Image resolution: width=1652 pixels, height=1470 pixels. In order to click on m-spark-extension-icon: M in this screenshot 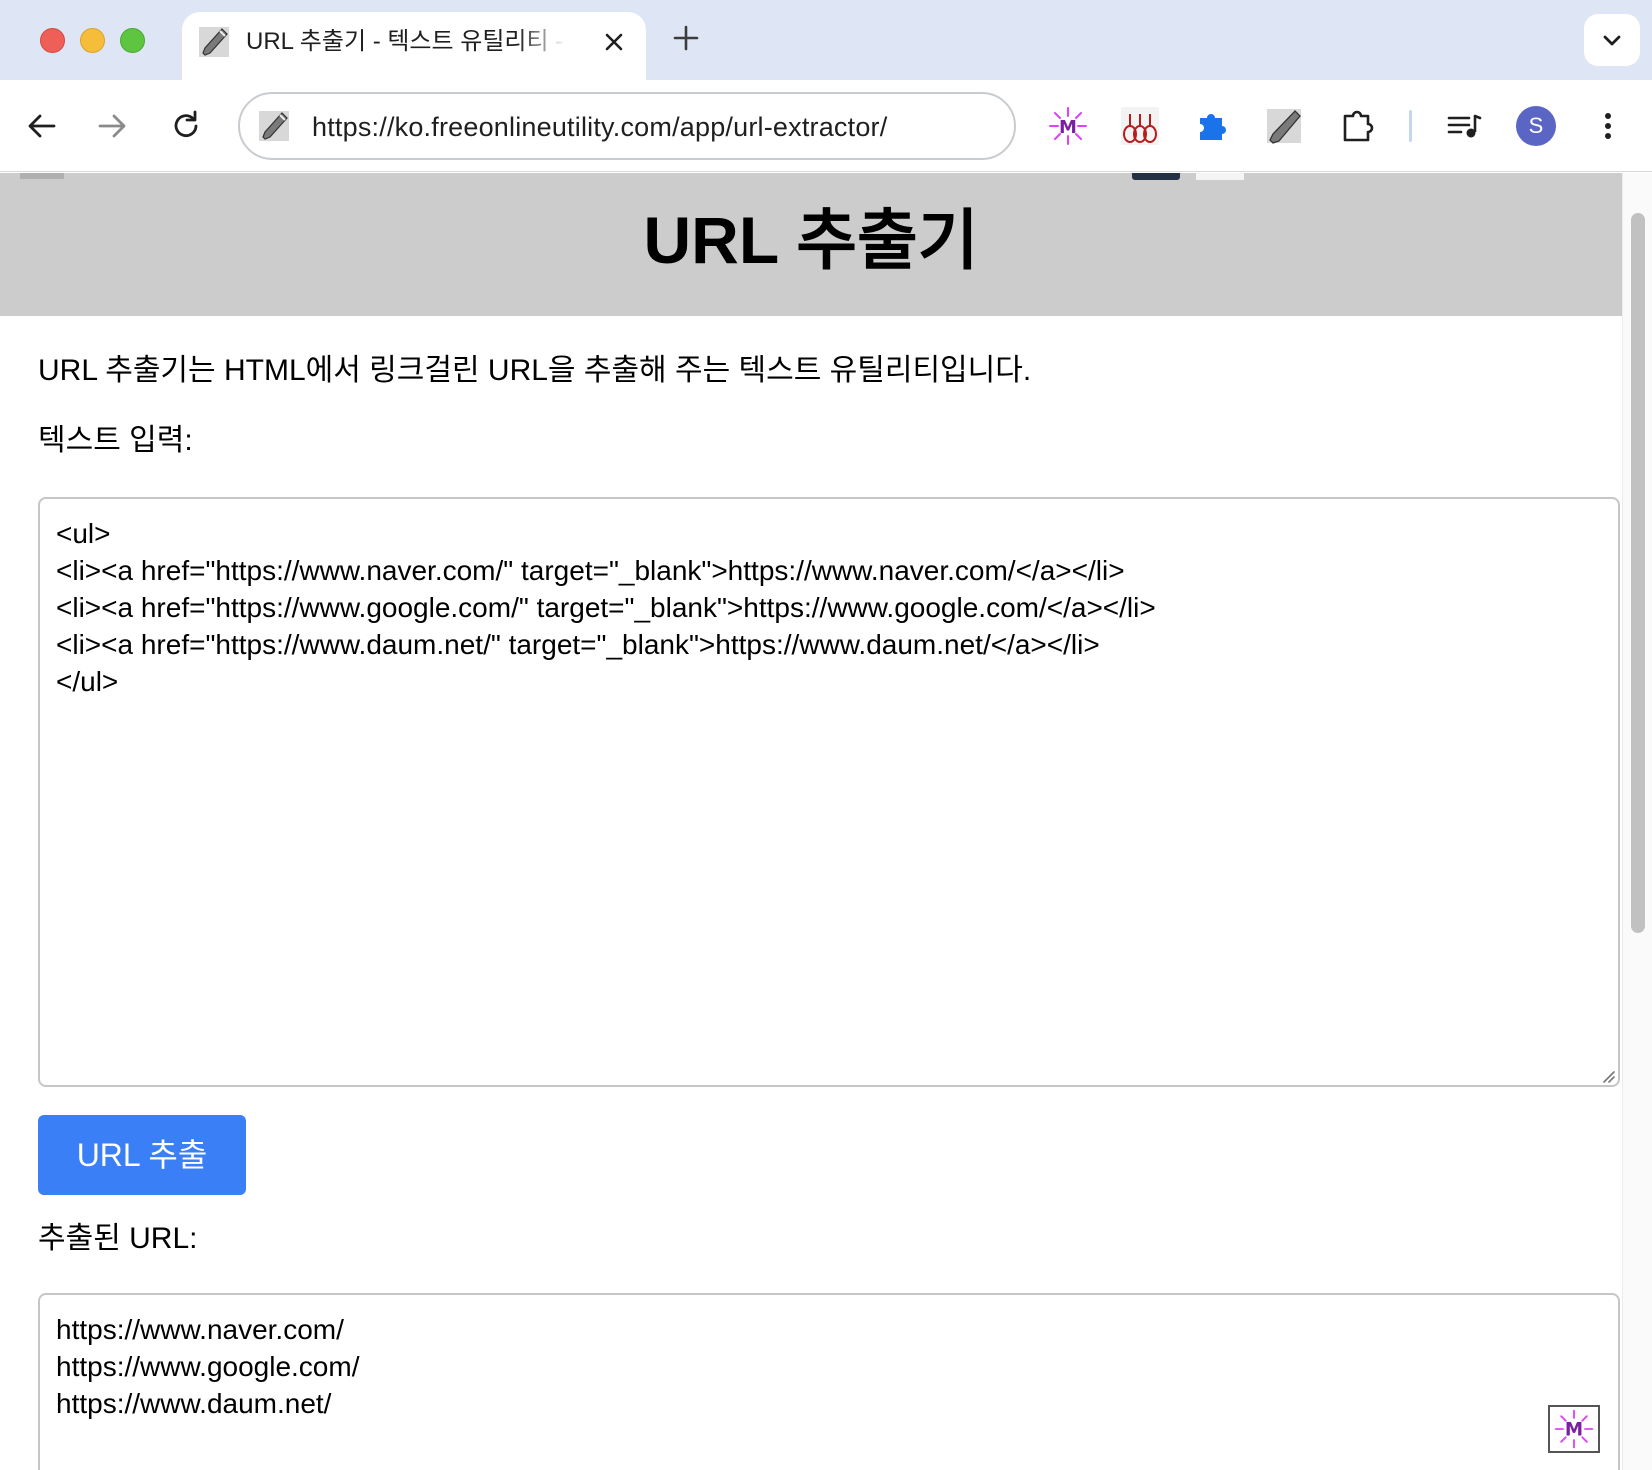, I will do `click(1068, 126)`.